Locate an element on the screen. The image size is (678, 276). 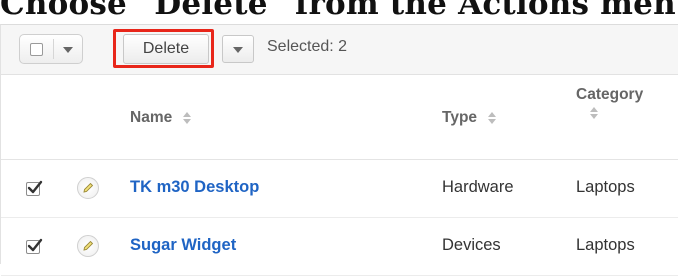
divider is located at coordinates (53, 49).